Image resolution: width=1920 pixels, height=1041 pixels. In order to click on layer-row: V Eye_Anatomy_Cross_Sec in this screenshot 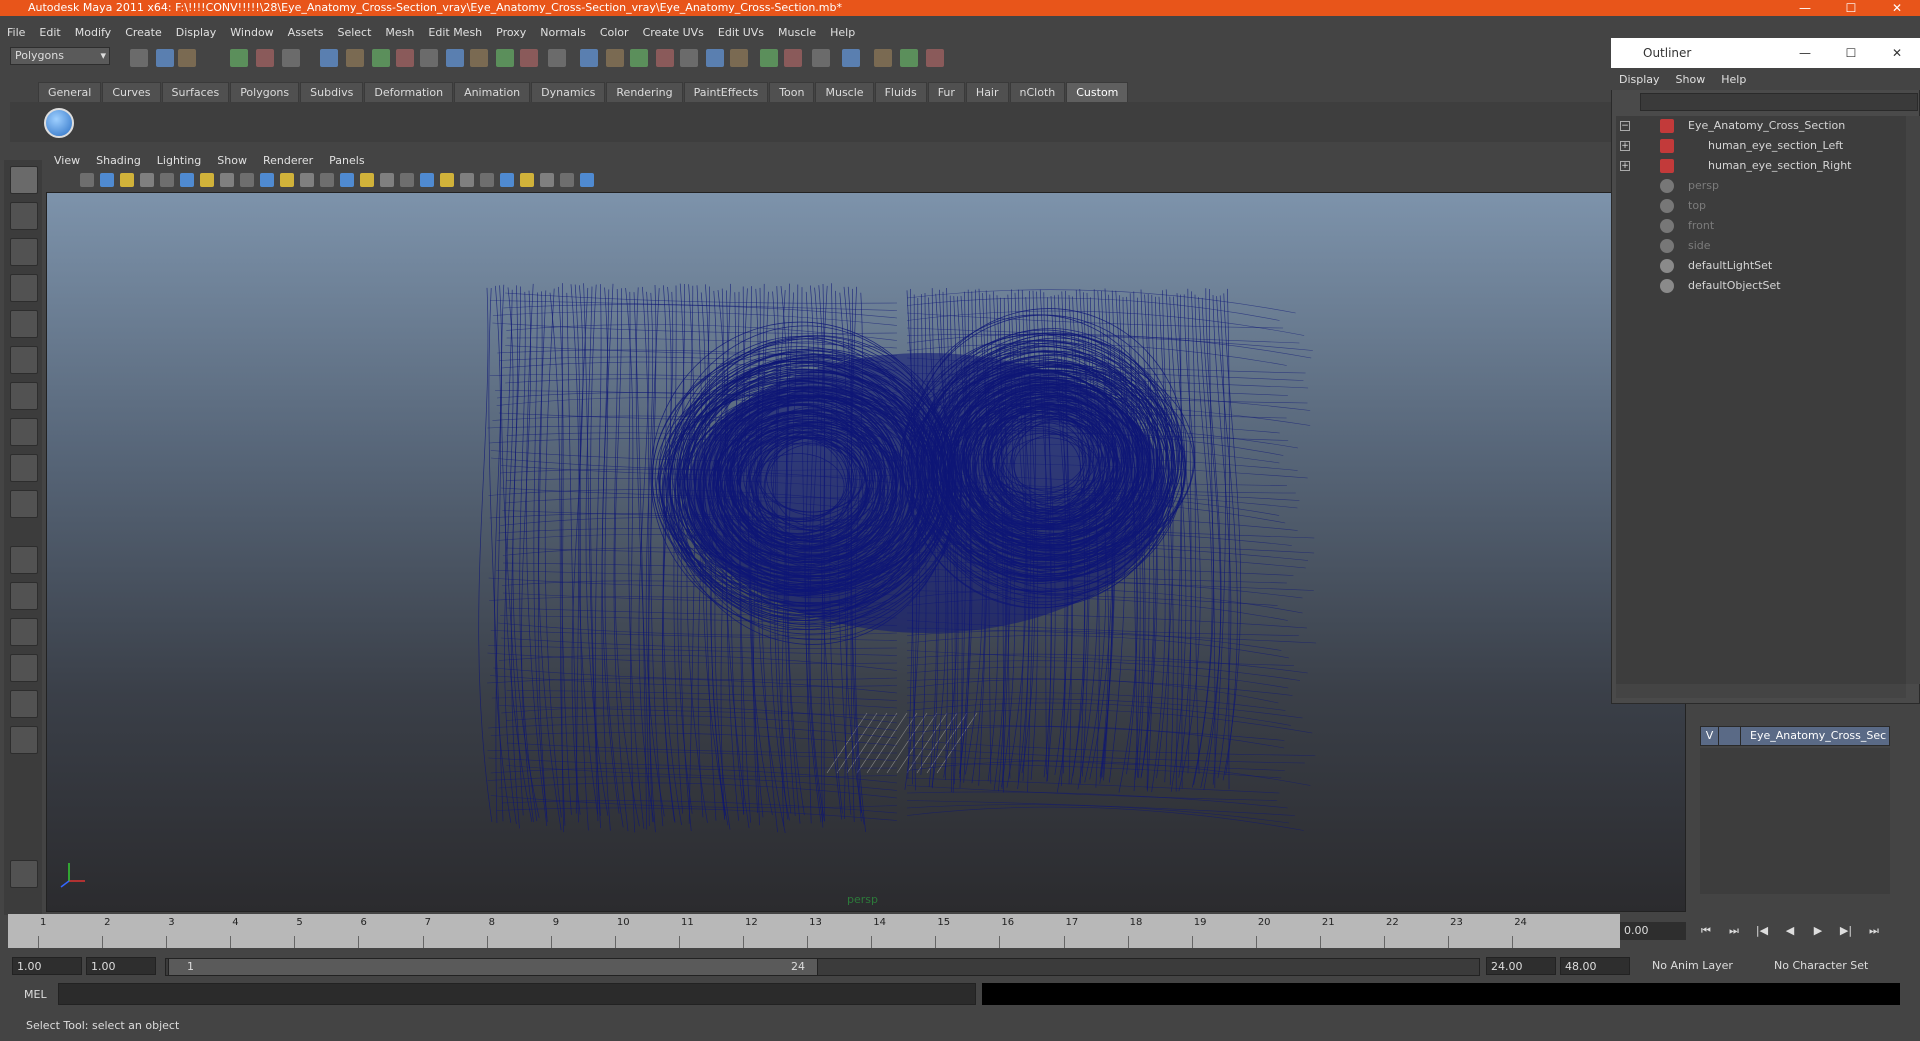, I will do `click(1795, 736)`.